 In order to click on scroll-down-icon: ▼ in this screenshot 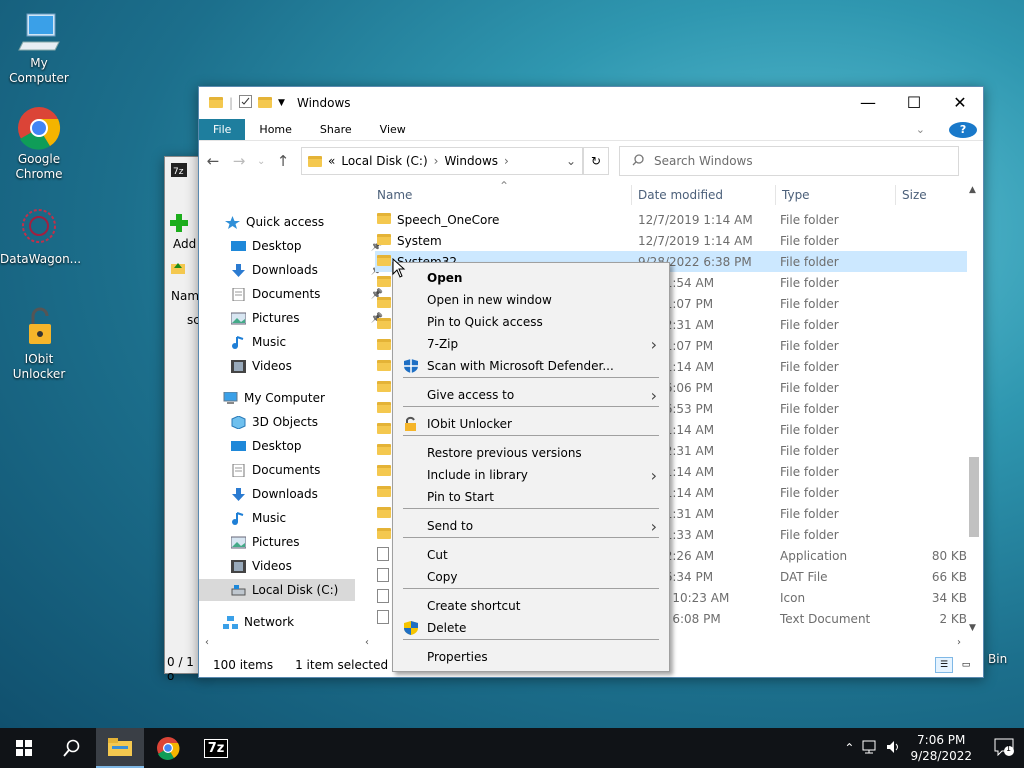, I will do `click(972, 628)`.